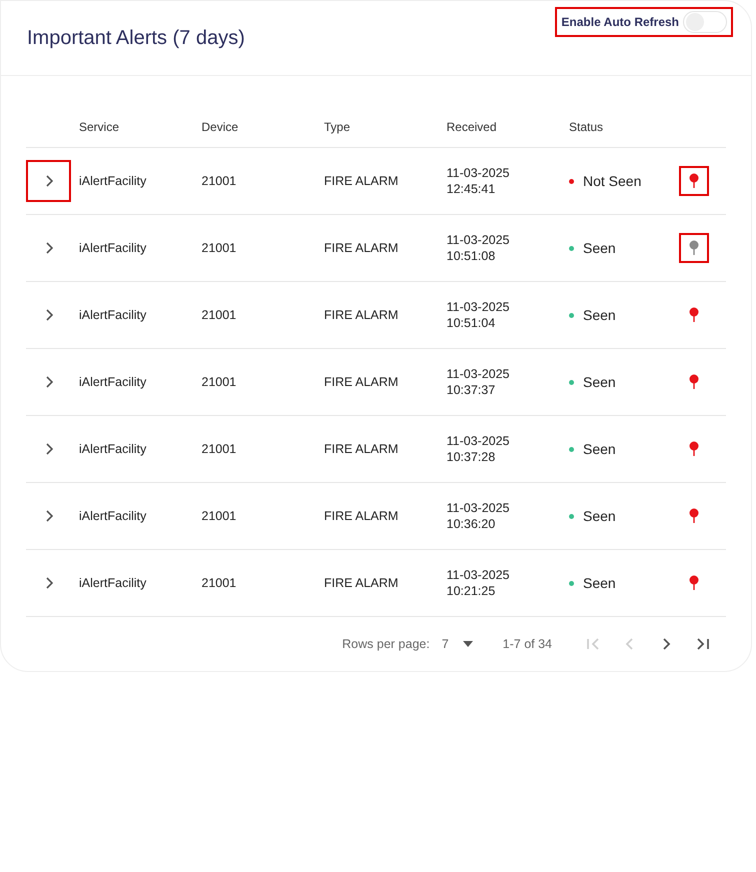 The height and width of the screenshot is (872, 756). I want to click on toggle-label: Enable Auto Refresh, so click(620, 22).